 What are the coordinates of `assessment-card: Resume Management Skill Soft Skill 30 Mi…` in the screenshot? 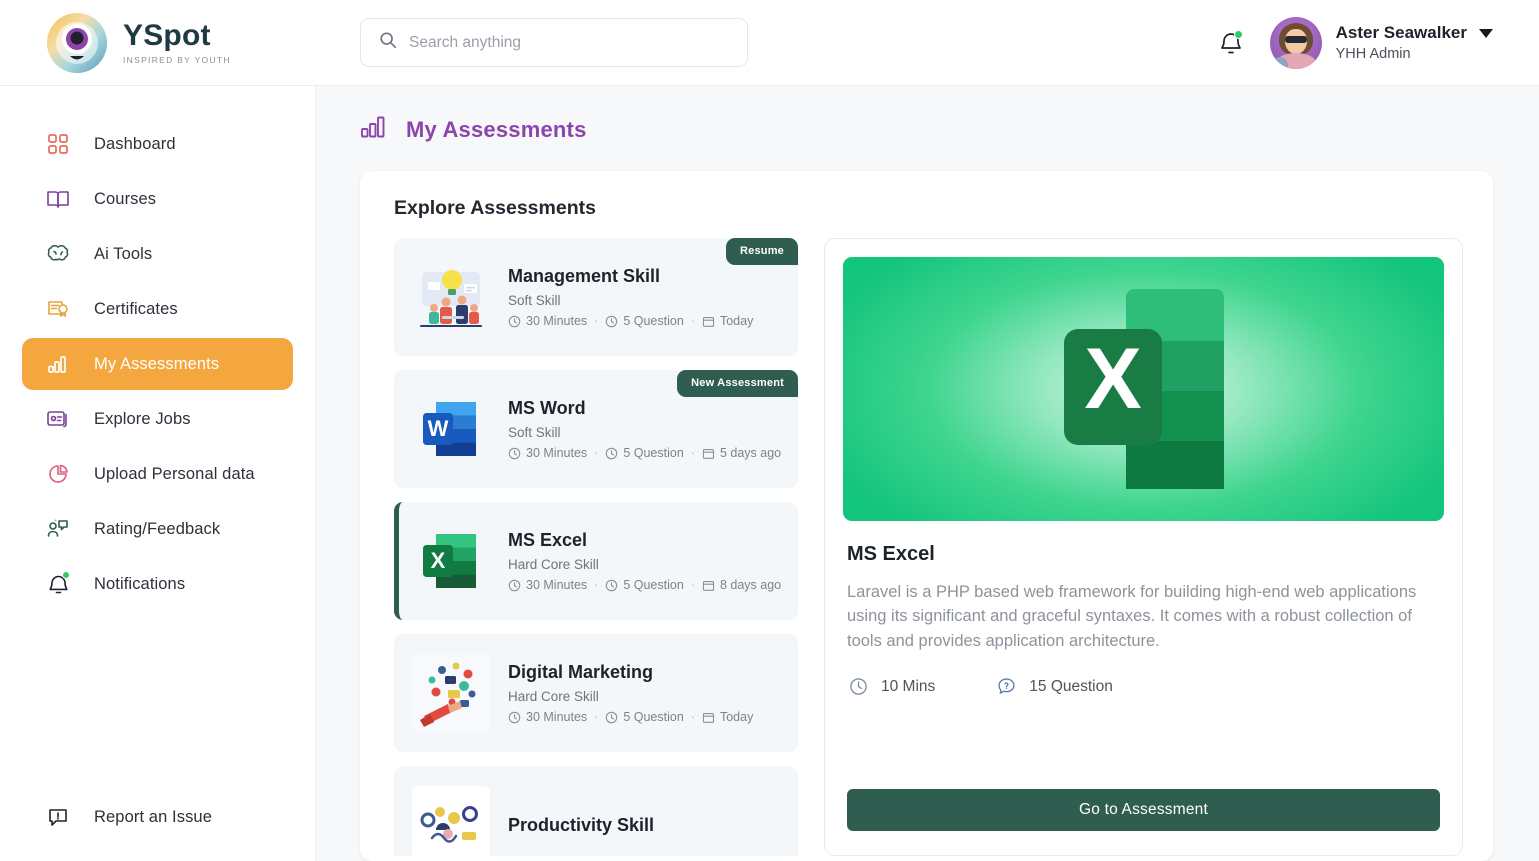 It's located at (596, 297).